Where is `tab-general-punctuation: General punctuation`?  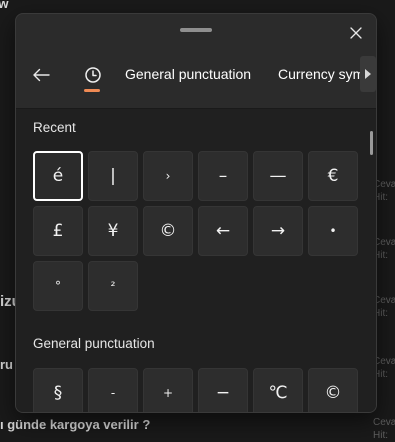
tab-general-punctuation: General punctuation is located at coordinates (188, 74).